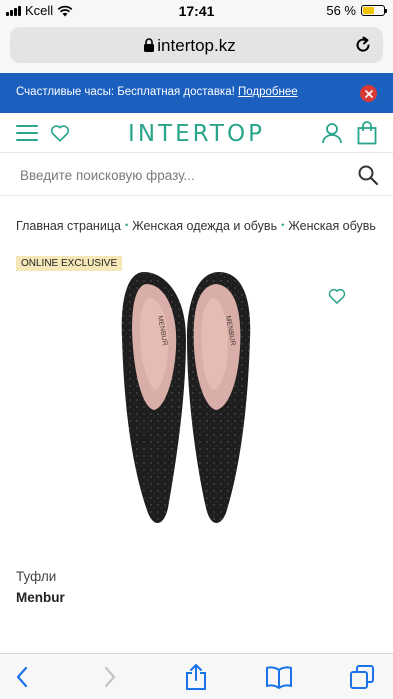 This screenshot has width=393, height=699. Describe the element at coordinates (367, 133) in the screenshot. I see `shopping-bag-icon` at that location.